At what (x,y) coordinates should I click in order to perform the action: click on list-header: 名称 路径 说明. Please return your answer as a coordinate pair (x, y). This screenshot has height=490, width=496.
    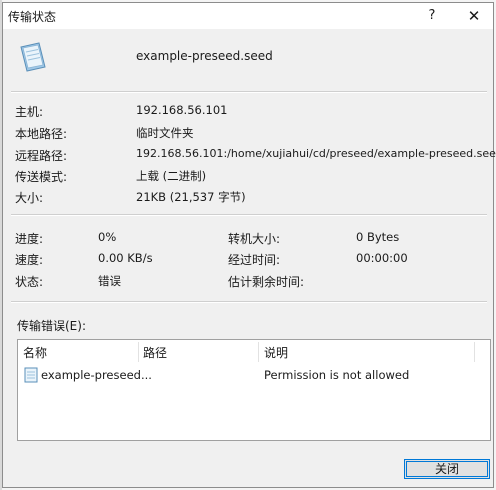
    Looking at the image, I should click on (254, 351).